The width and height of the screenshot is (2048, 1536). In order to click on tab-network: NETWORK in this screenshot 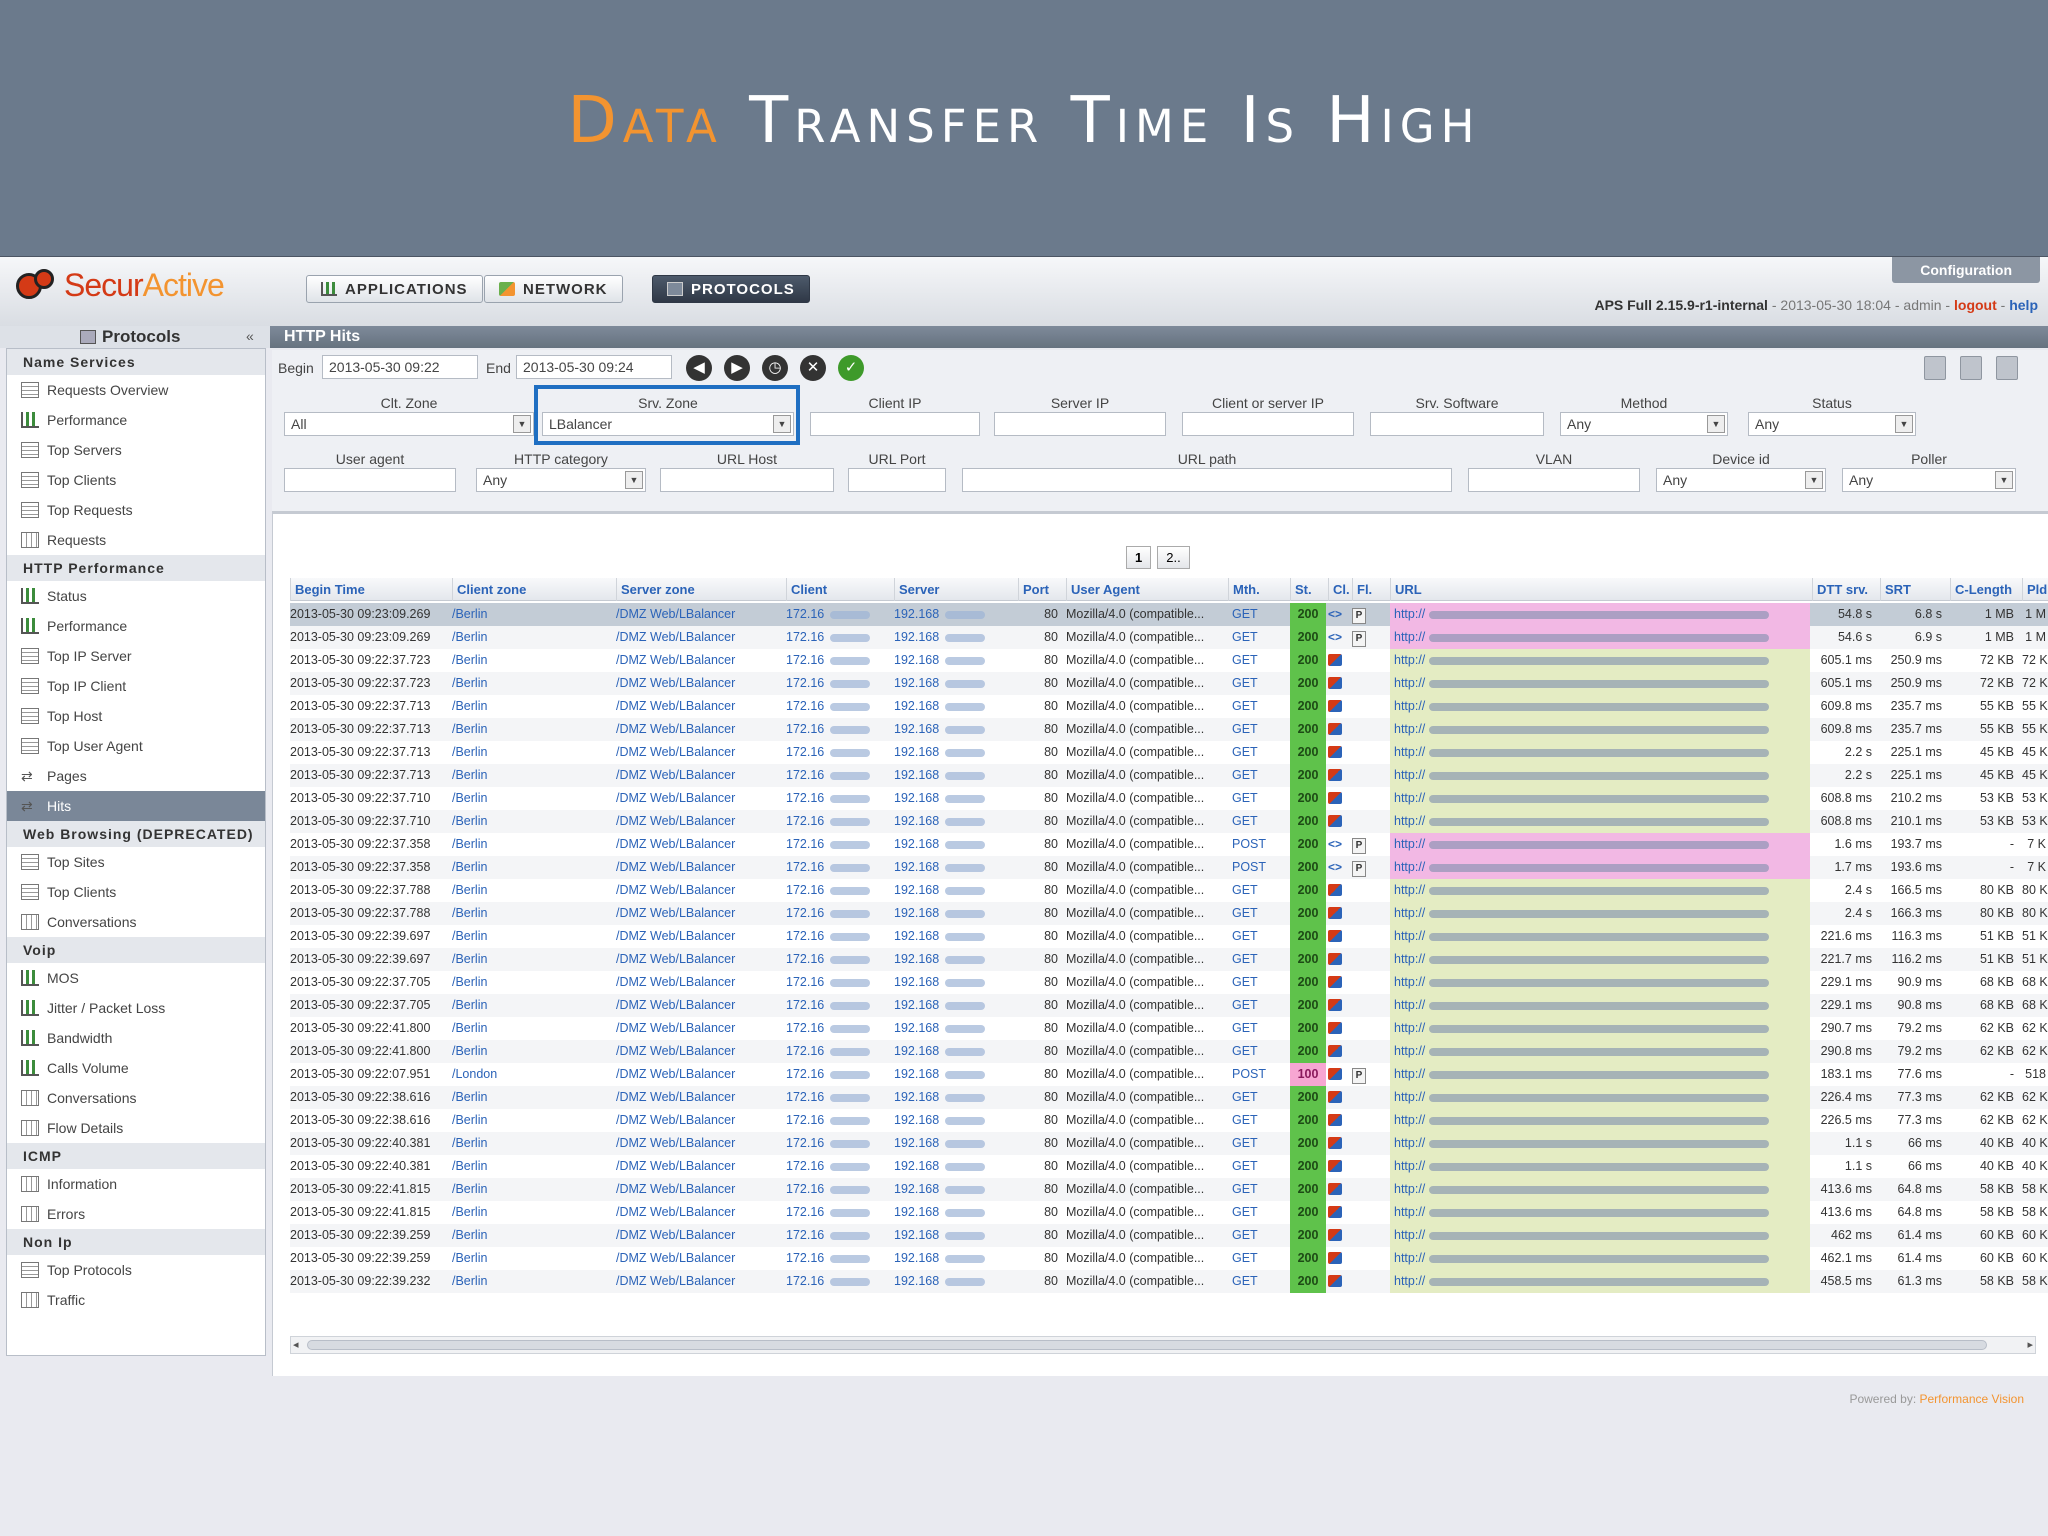, I will do `click(553, 289)`.